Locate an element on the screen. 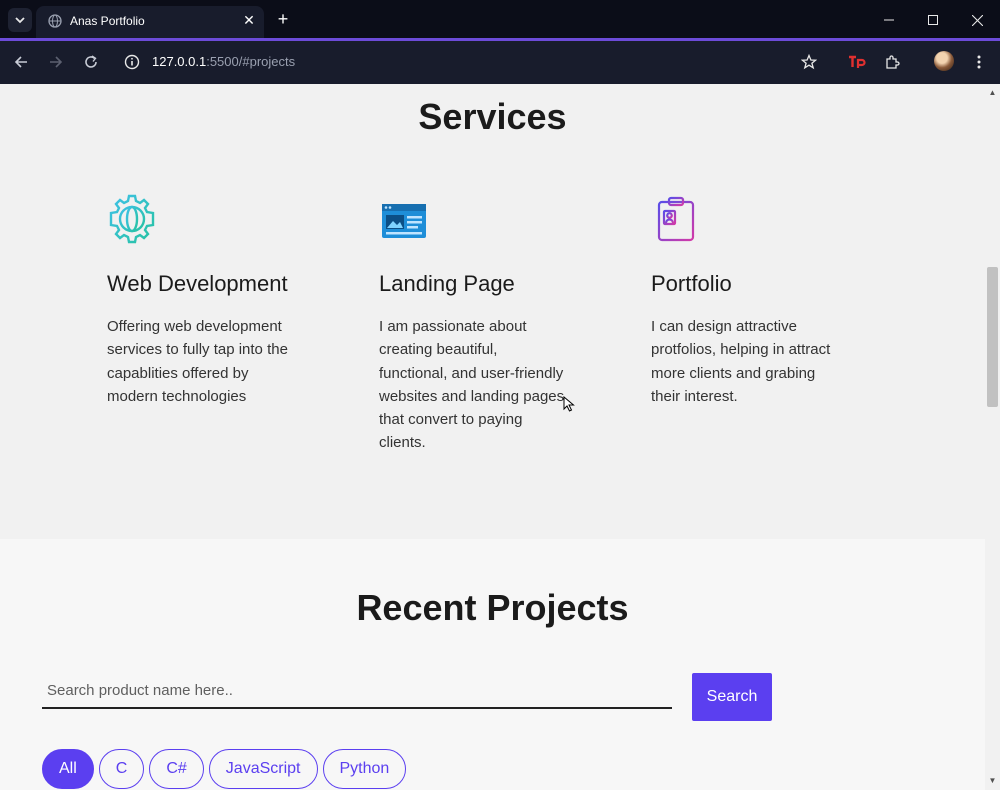 Image resolution: width=1000 pixels, height=790 pixels. service-title: Landing Page is located at coordinates (447, 283).